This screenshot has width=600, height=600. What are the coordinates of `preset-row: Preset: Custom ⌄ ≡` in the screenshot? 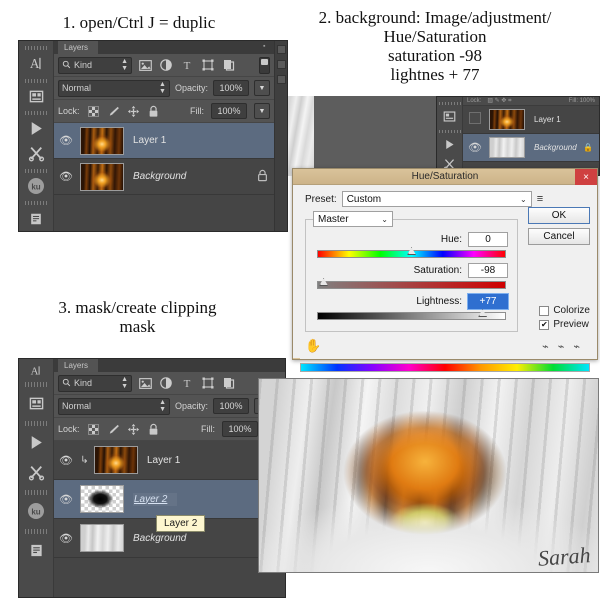 It's located at (447, 199).